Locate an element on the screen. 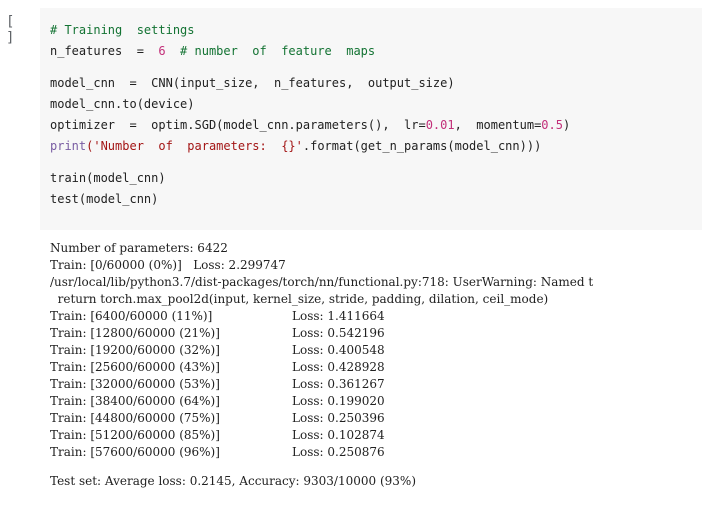 Image resolution: width=702 pixels, height=530 pixels. train-loss-value: Loss: 0.102874 is located at coordinates (338, 435).